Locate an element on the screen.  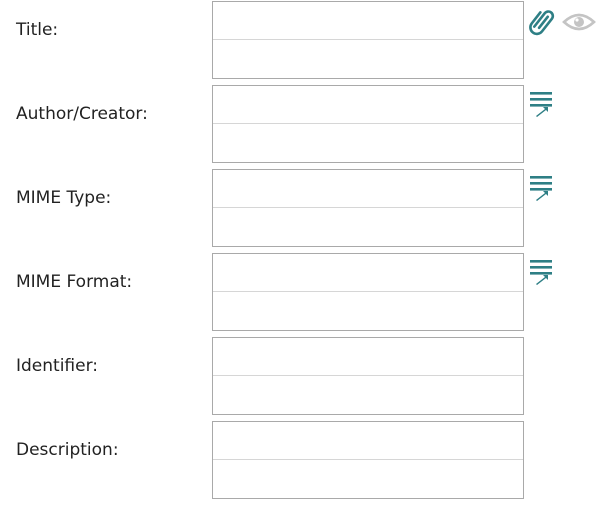
field-label-description: Description: is located at coordinates (67, 450).